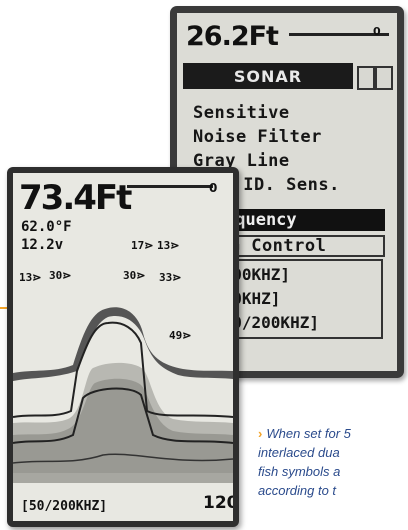  What do you see at coordinates (257, 137) in the screenshot?
I see `menu-item-noise-filter: Noise Filter` at bounding box center [257, 137].